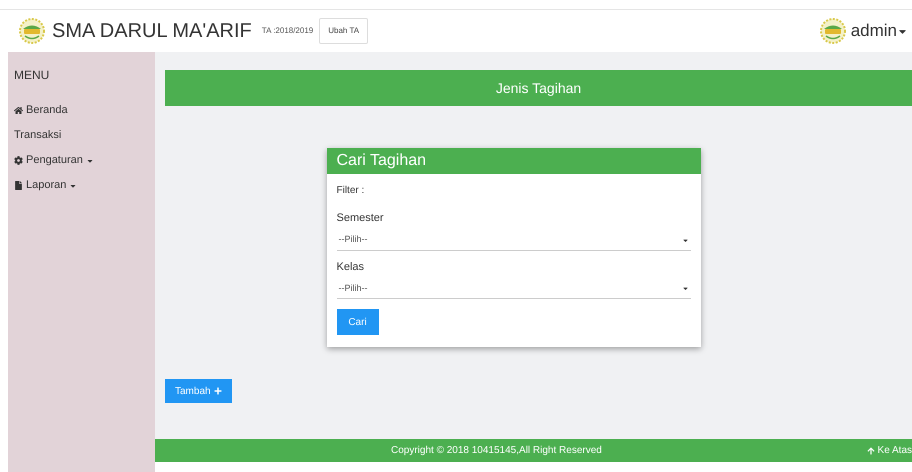  Describe the element at coordinates (539, 88) in the screenshot. I see `page-title: Jenis Tagihan` at that location.